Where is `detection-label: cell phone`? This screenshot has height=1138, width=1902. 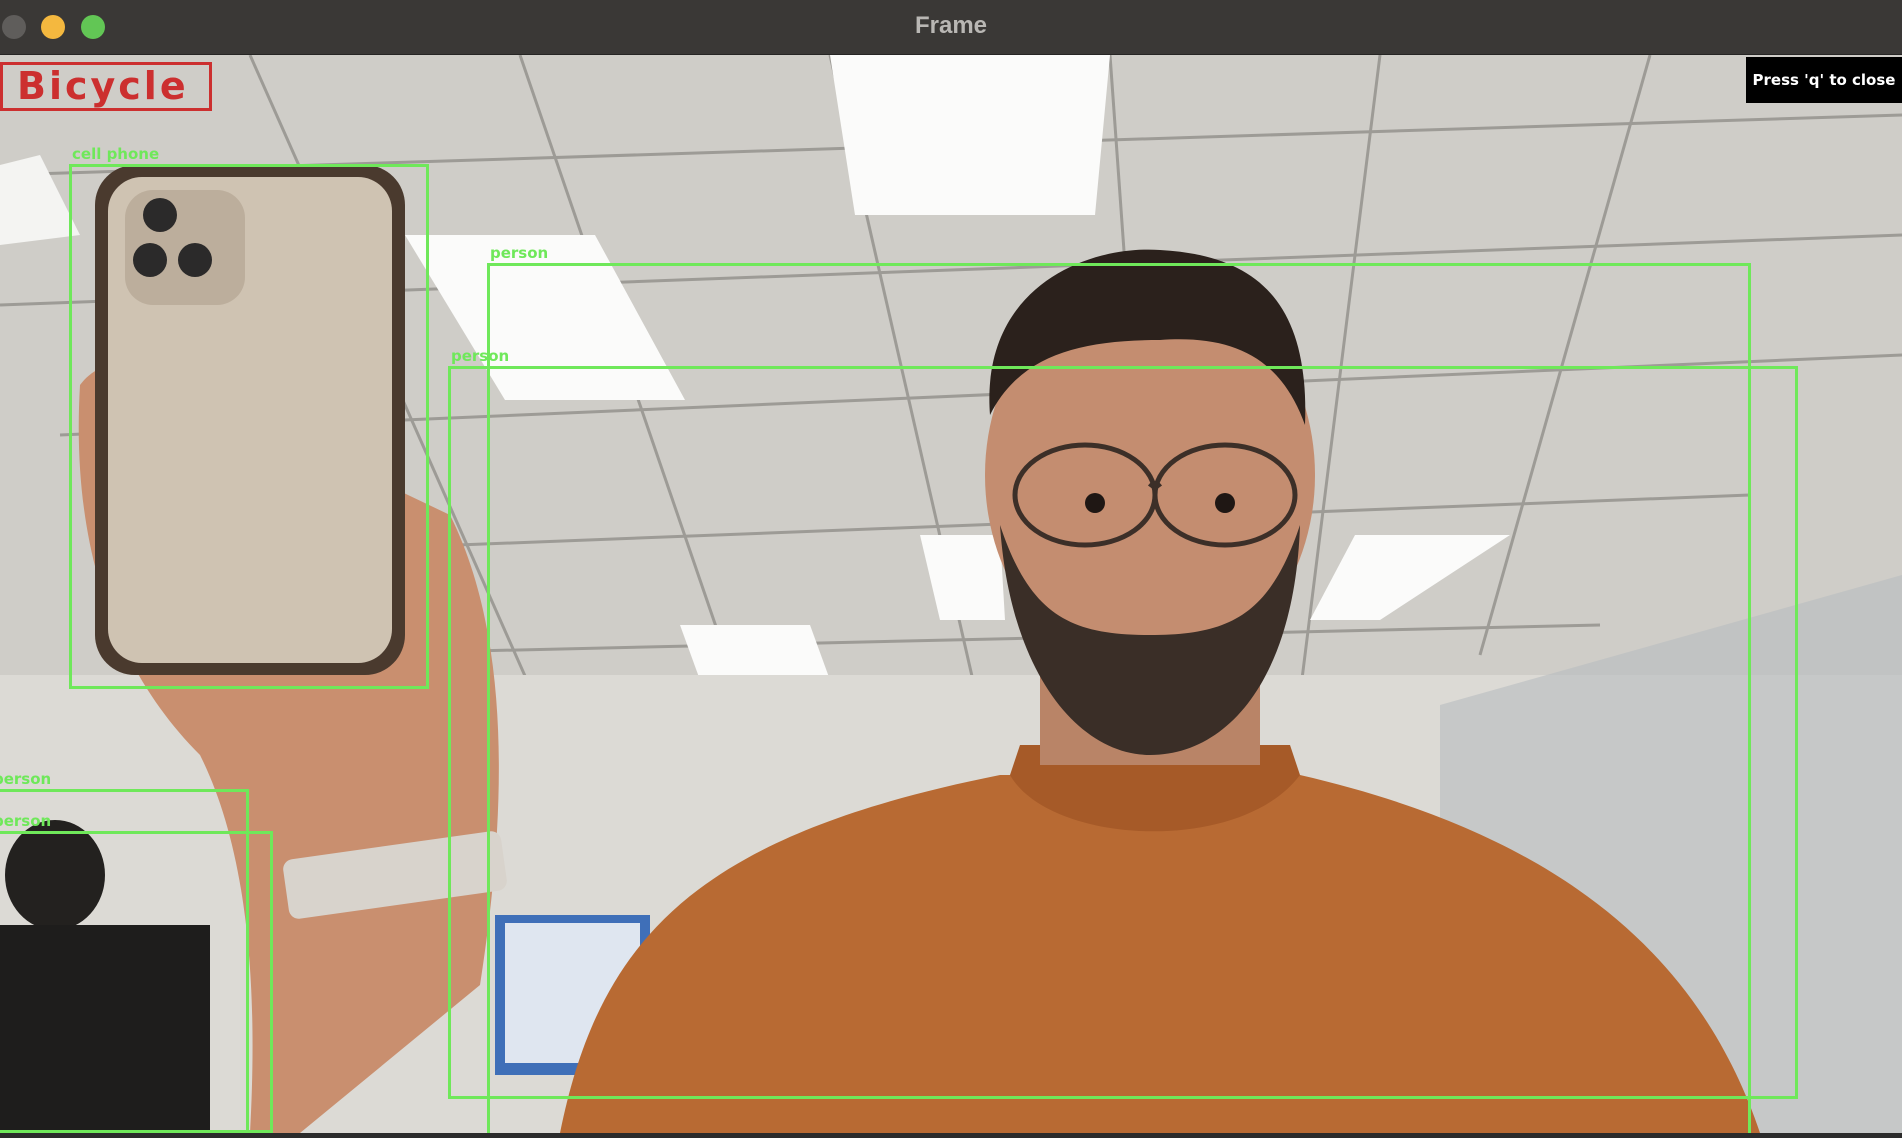
detection-label: cell phone is located at coordinates (116, 154).